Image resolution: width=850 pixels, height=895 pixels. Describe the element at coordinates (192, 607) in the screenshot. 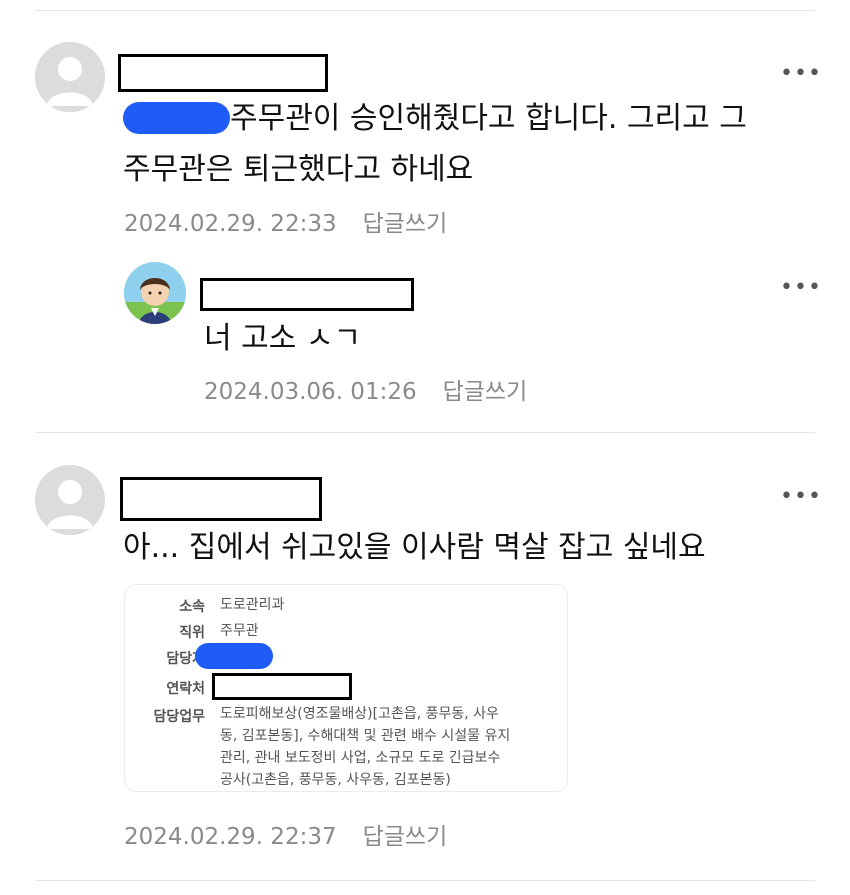

I see `affiliation-label: 소속` at that location.